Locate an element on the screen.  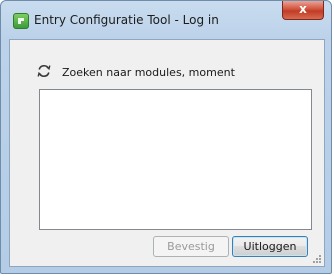
resize-grip-icon is located at coordinates (317, 259).